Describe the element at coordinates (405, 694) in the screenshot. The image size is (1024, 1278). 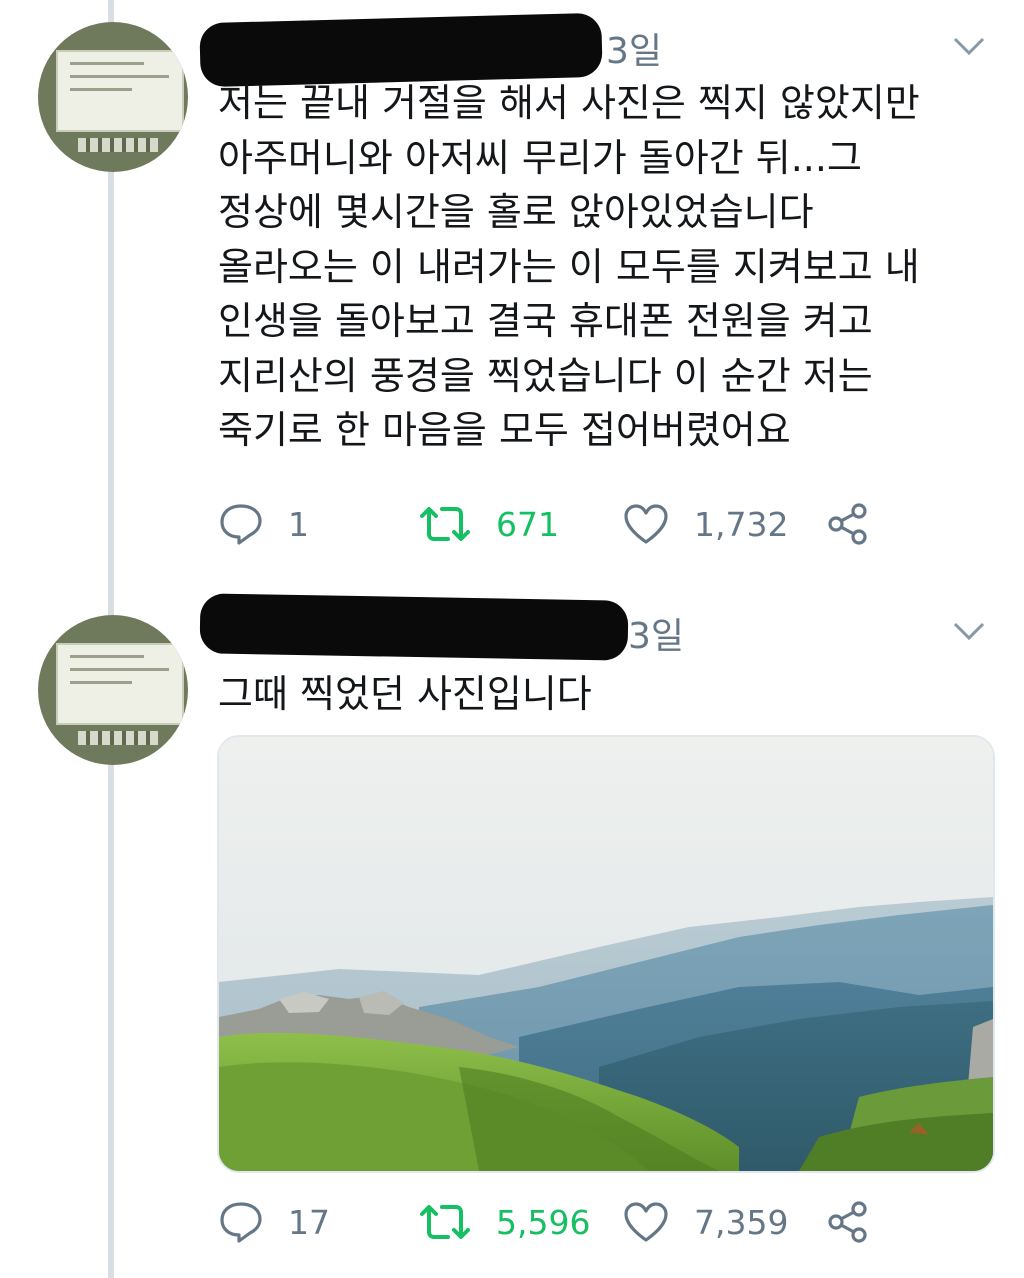
I see `tweet-text: 그때 찍었던 사진입니다` at that location.